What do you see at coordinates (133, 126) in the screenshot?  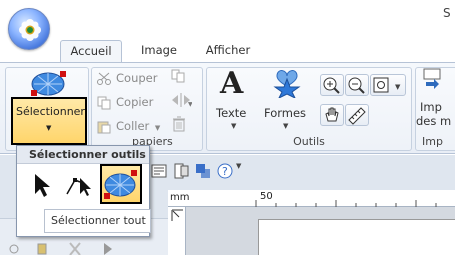 I see `paste-label: Coller` at bounding box center [133, 126].